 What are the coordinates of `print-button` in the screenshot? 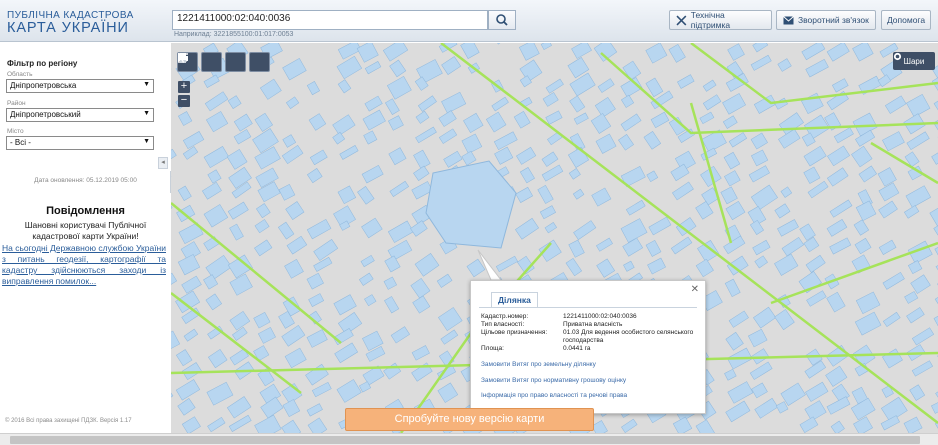 It's located at (212, 62).